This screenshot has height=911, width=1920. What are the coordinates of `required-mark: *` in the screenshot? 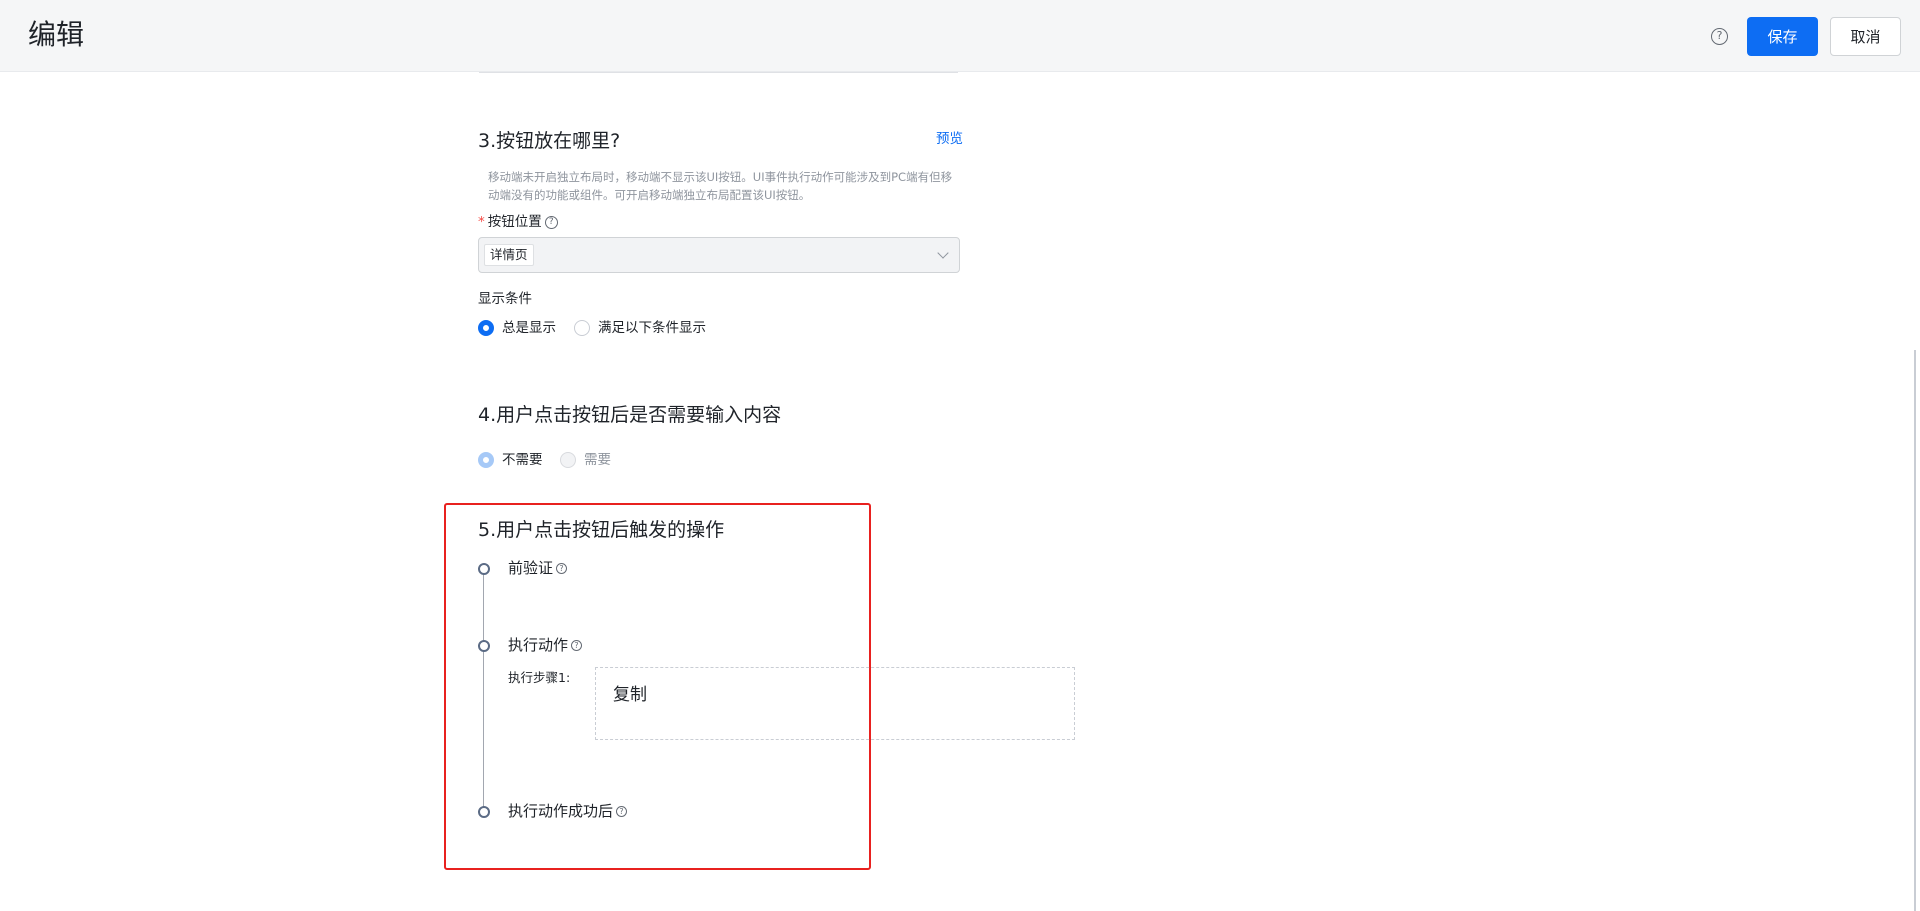 It's located at (481, 222).